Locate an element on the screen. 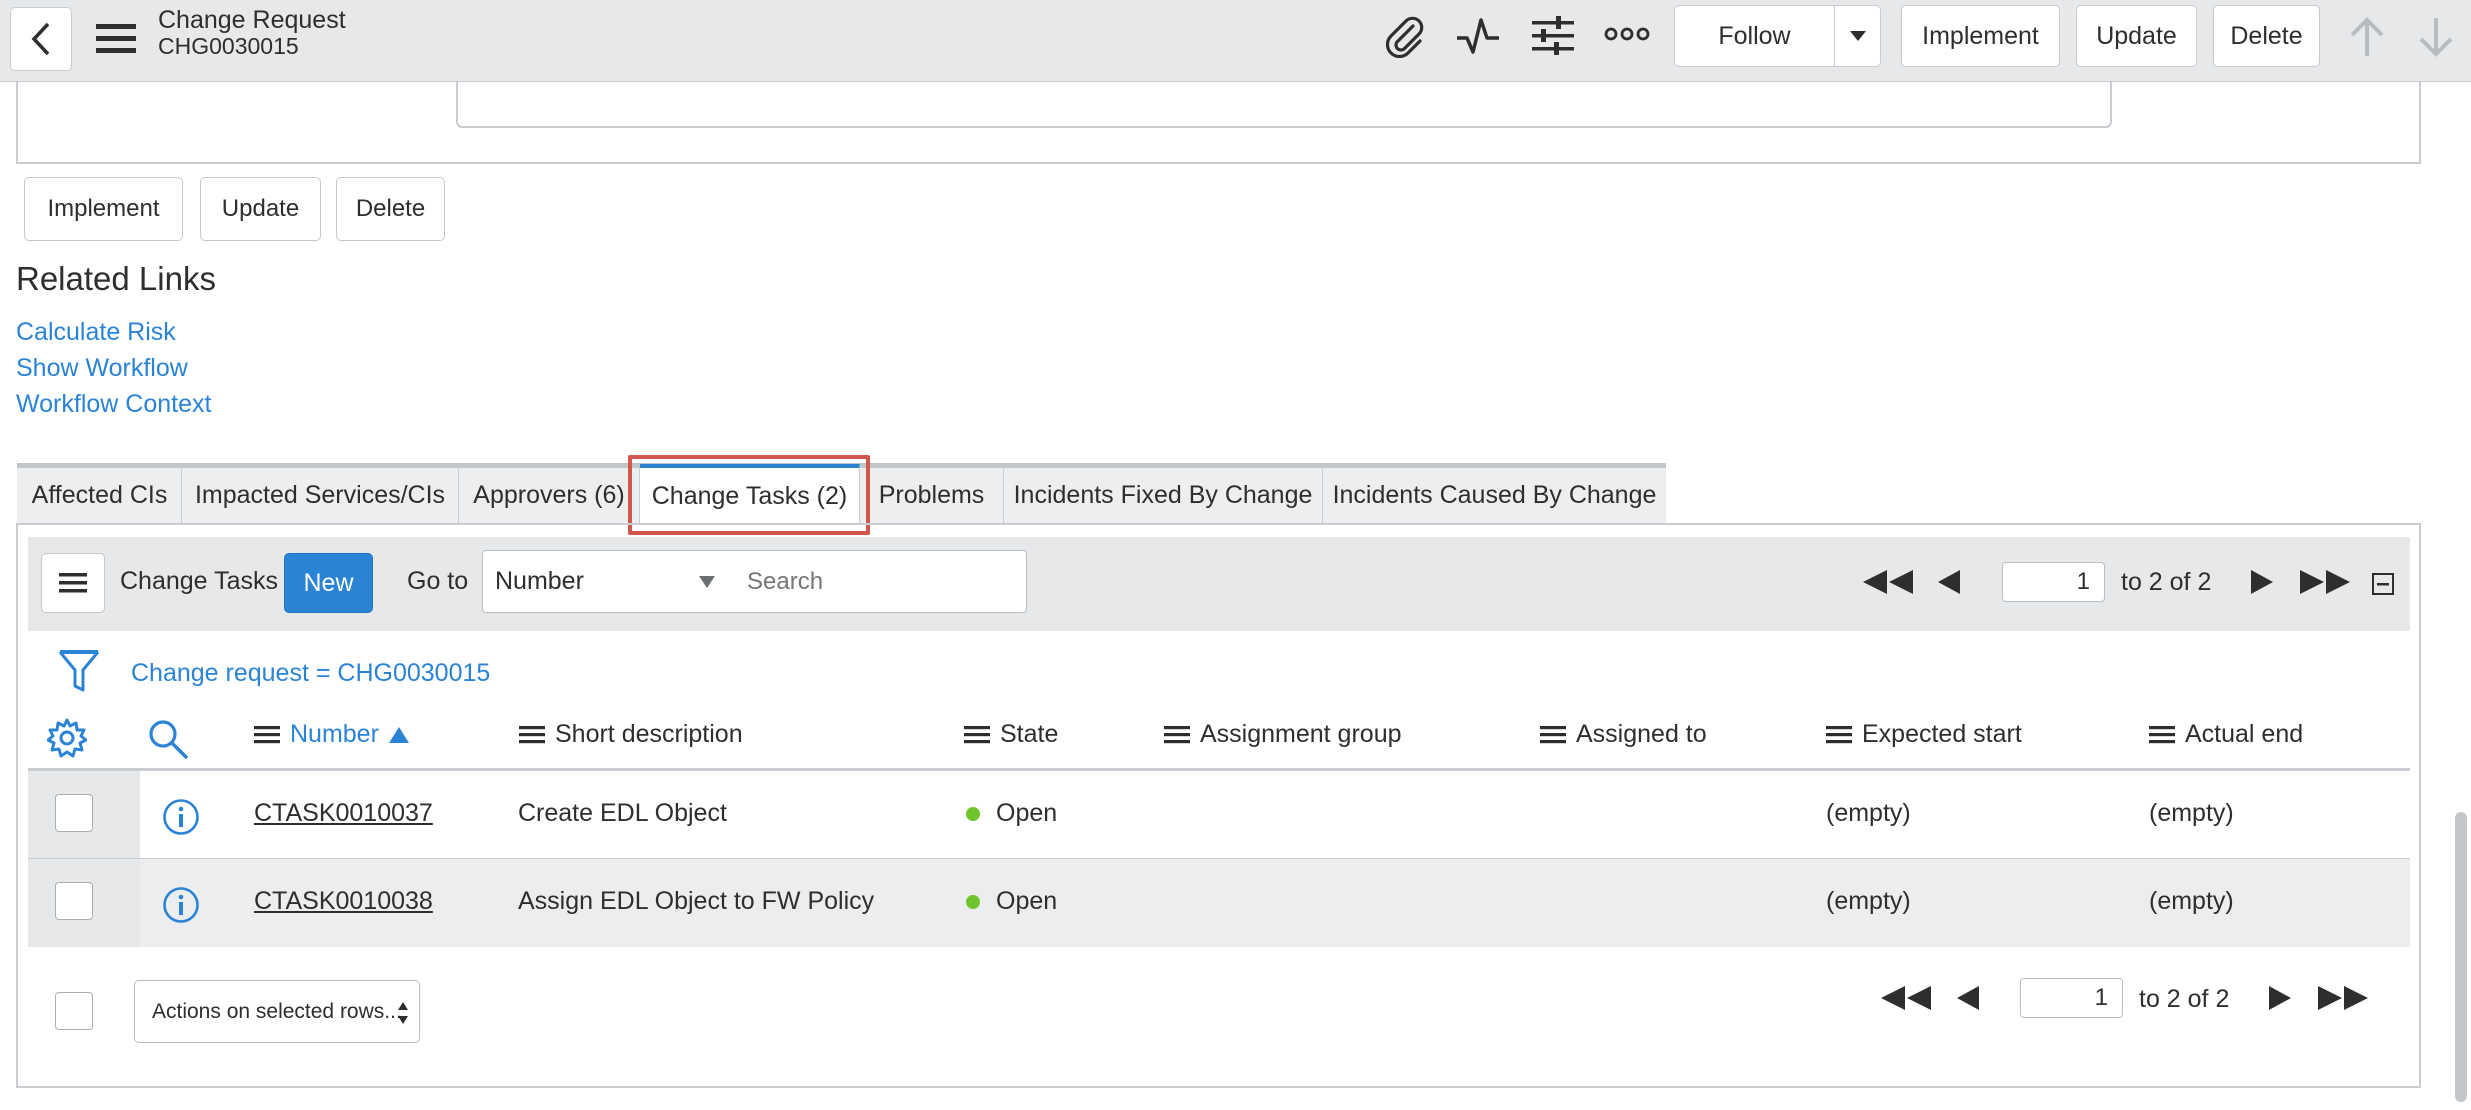 The image size is (2471, 1110). column-label-number: Number is located at coordinates (334, 734).